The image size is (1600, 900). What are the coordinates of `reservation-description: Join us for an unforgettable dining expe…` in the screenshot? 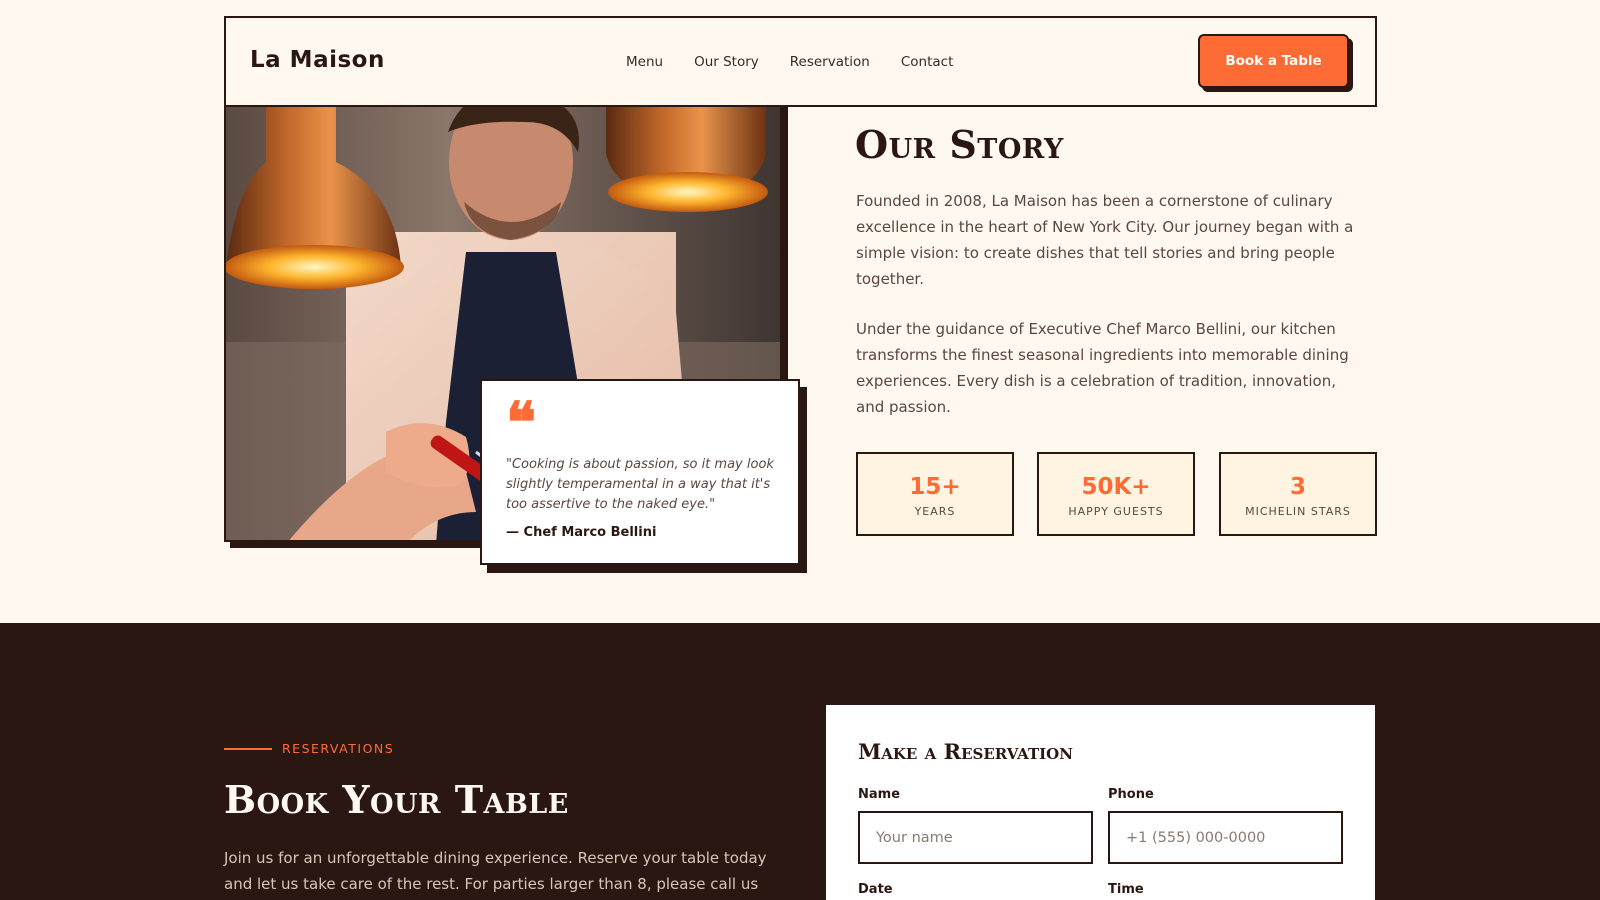 It's located at (495, 871).